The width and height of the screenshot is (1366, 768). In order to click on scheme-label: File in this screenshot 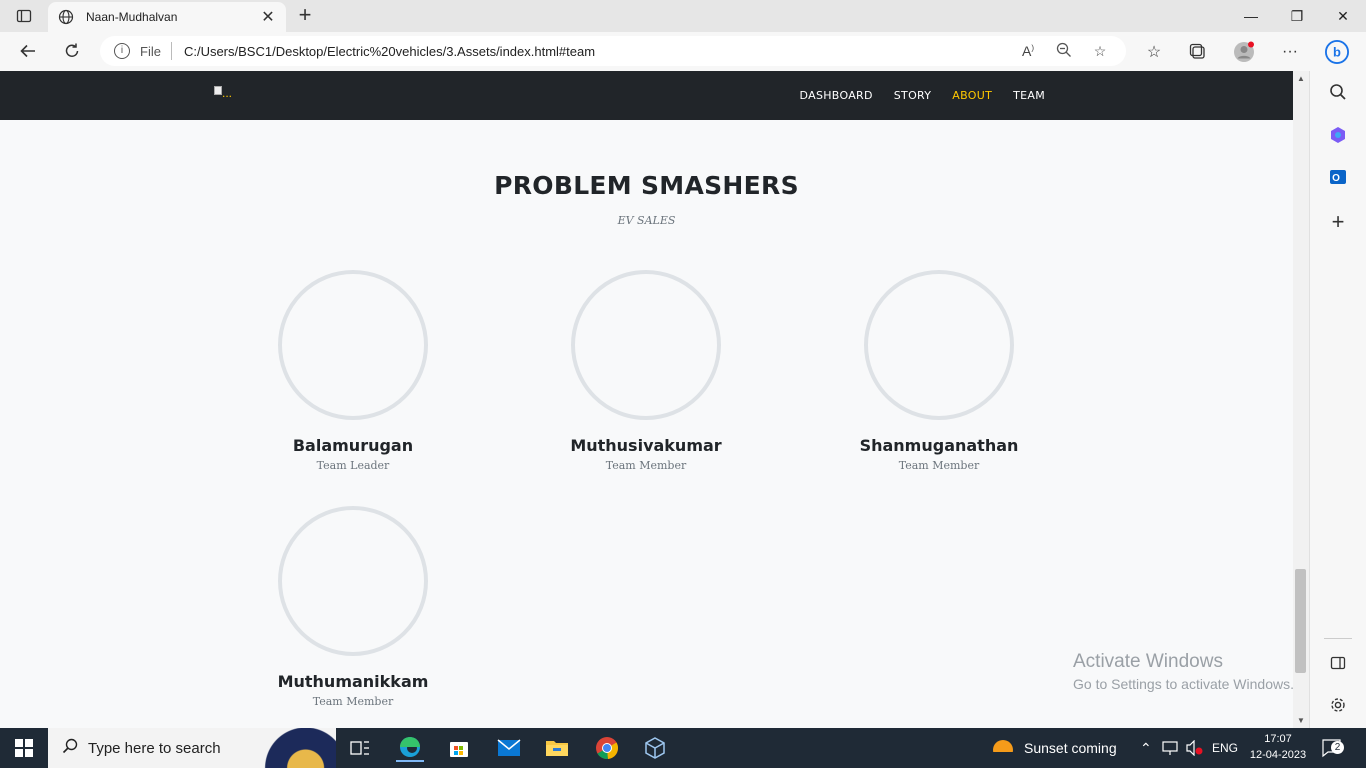, I will do `click(150, 51)`.